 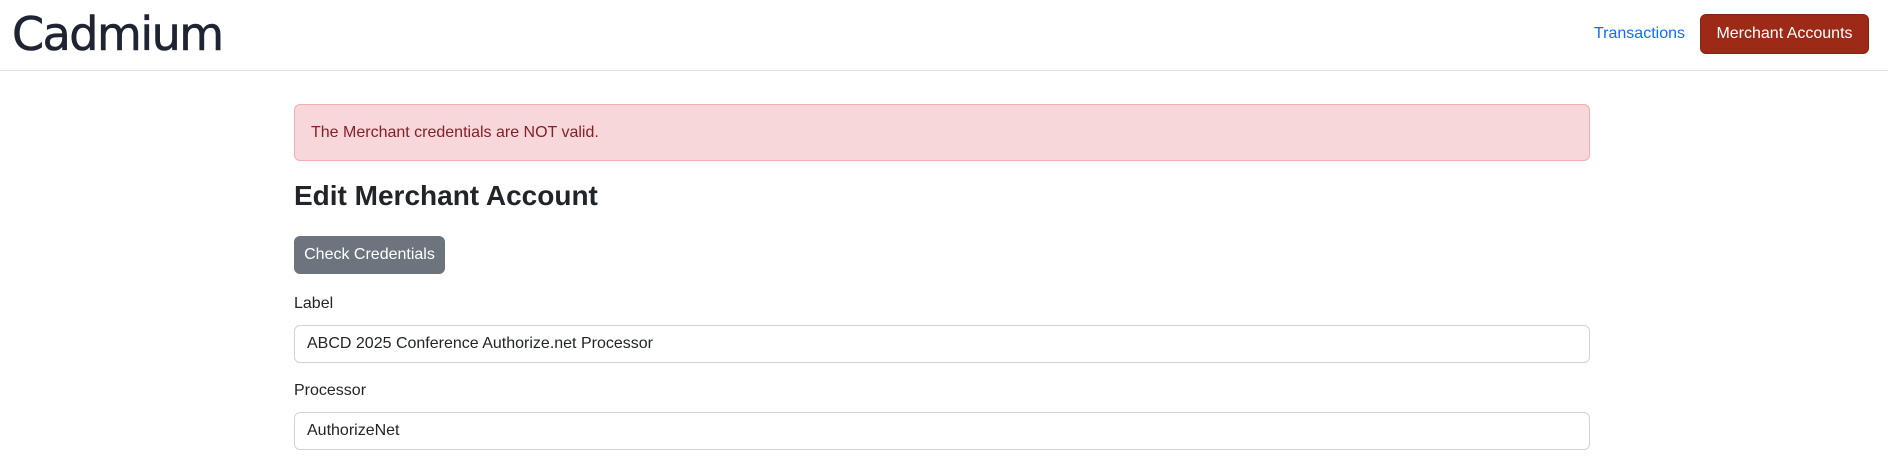 I want to click on error-alert: The Merchant credentials are NOT valid., so click(x=942, y=132).